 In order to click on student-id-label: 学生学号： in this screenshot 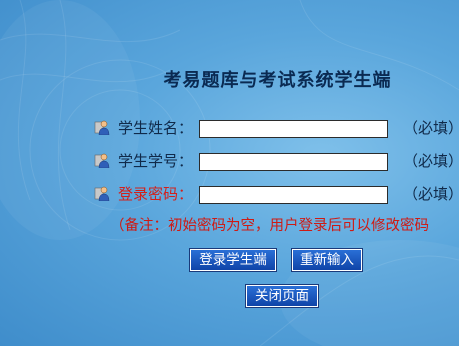, I will do `click(156, 161)`.